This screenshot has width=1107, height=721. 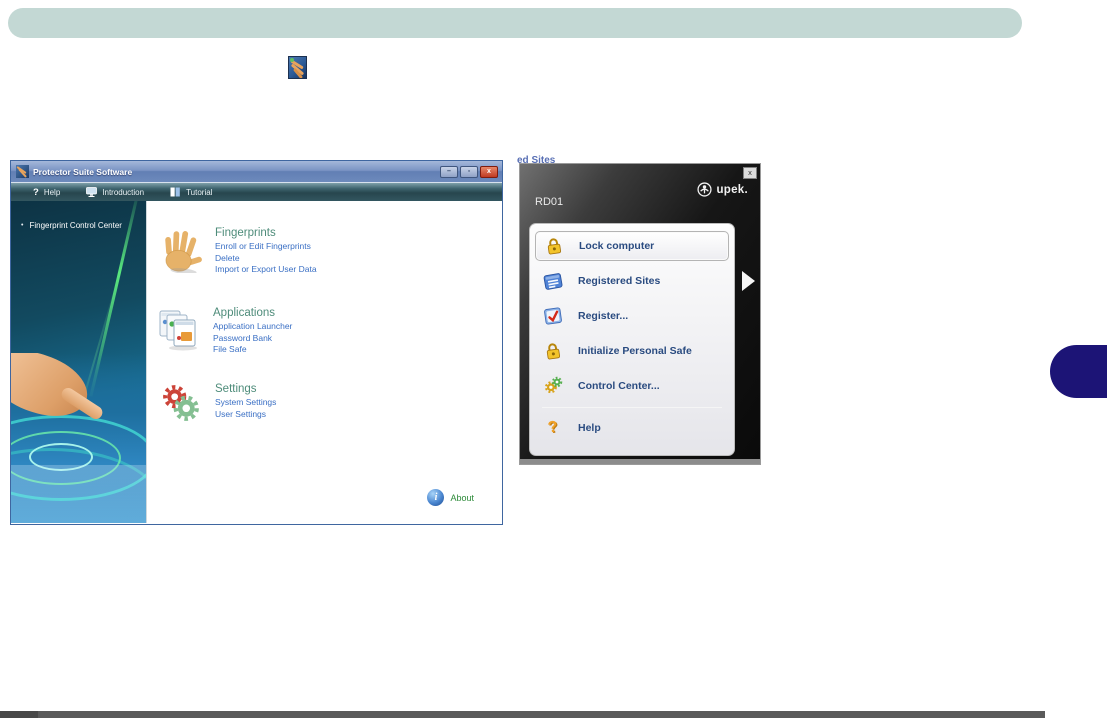 I want to click on menu-item-label: Lock computer, so click(x=617, y=246).